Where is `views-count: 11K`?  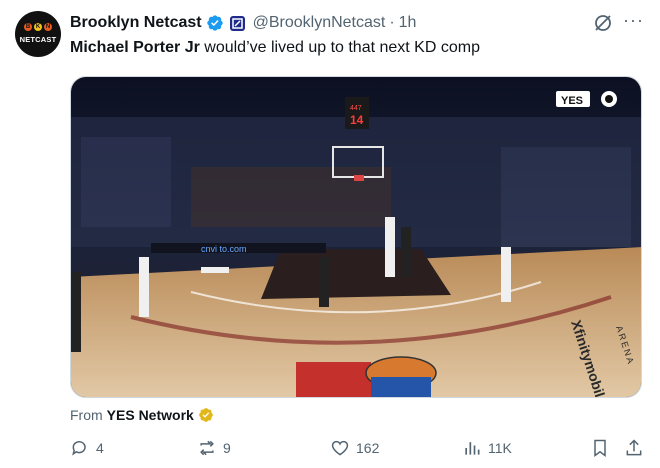
views-count: 11K is located at coordinates (500, 448).